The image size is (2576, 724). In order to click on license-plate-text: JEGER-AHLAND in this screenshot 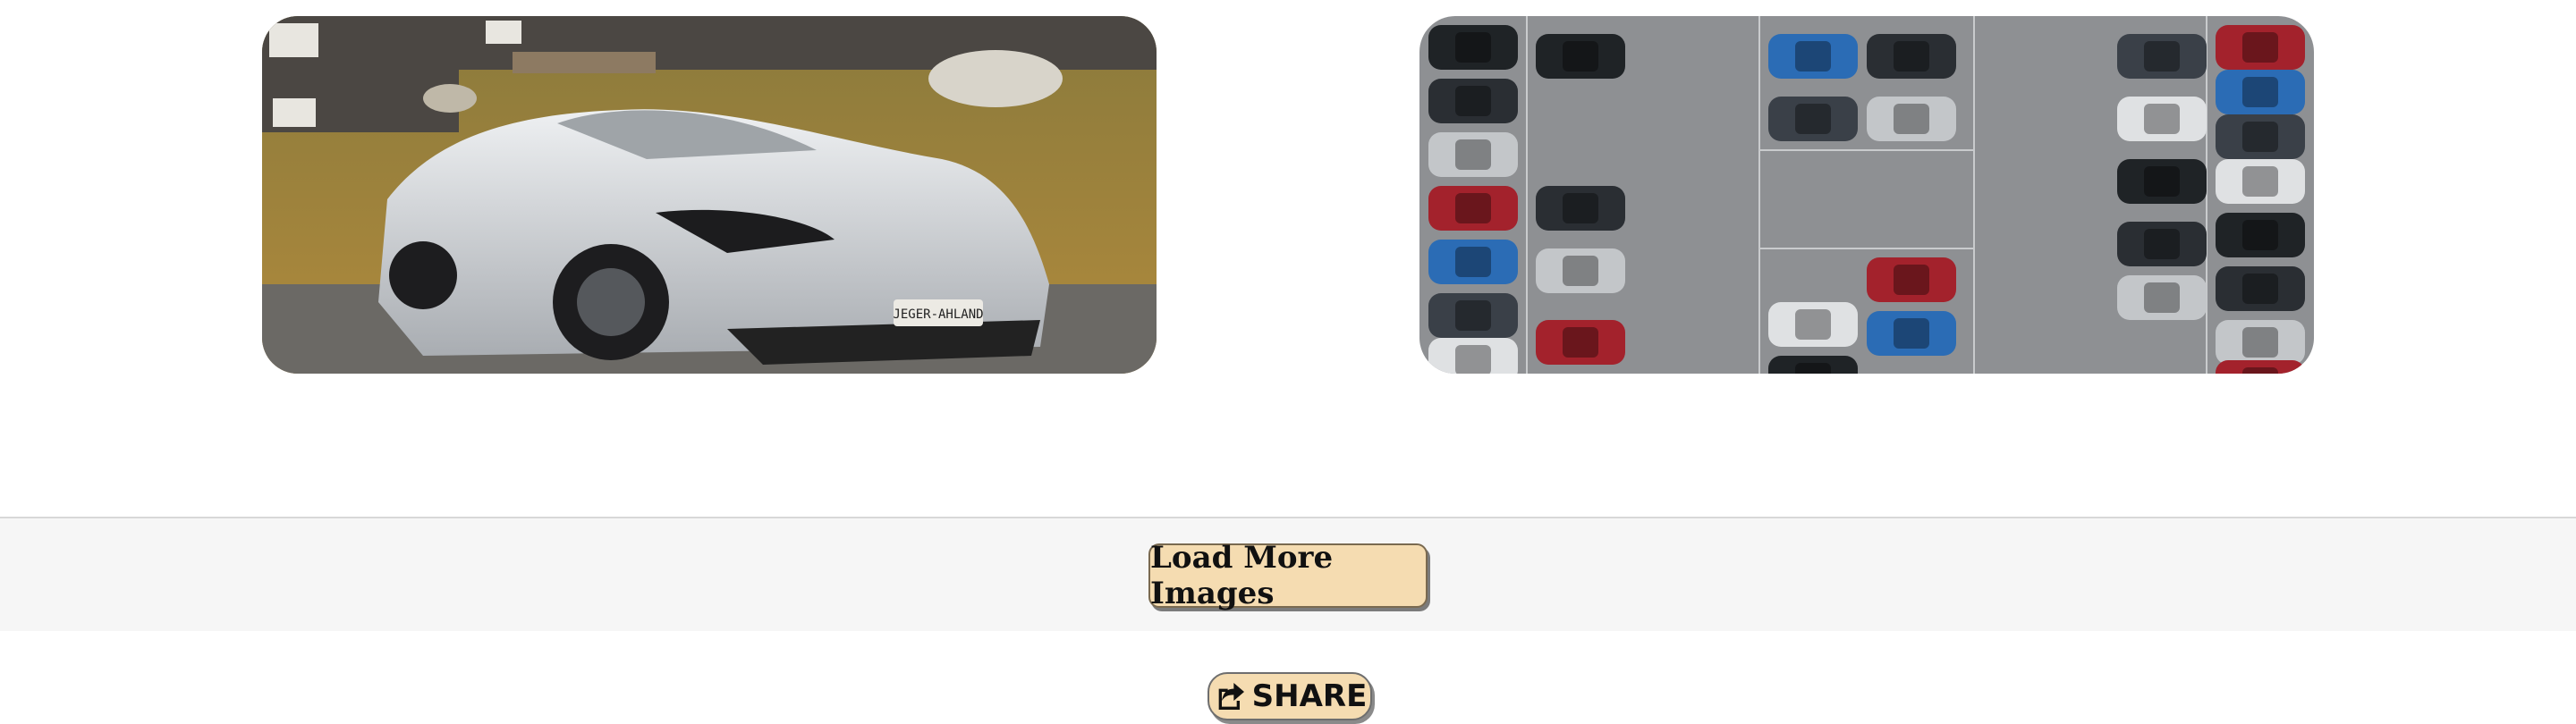, I will do `click(938, 314)`.